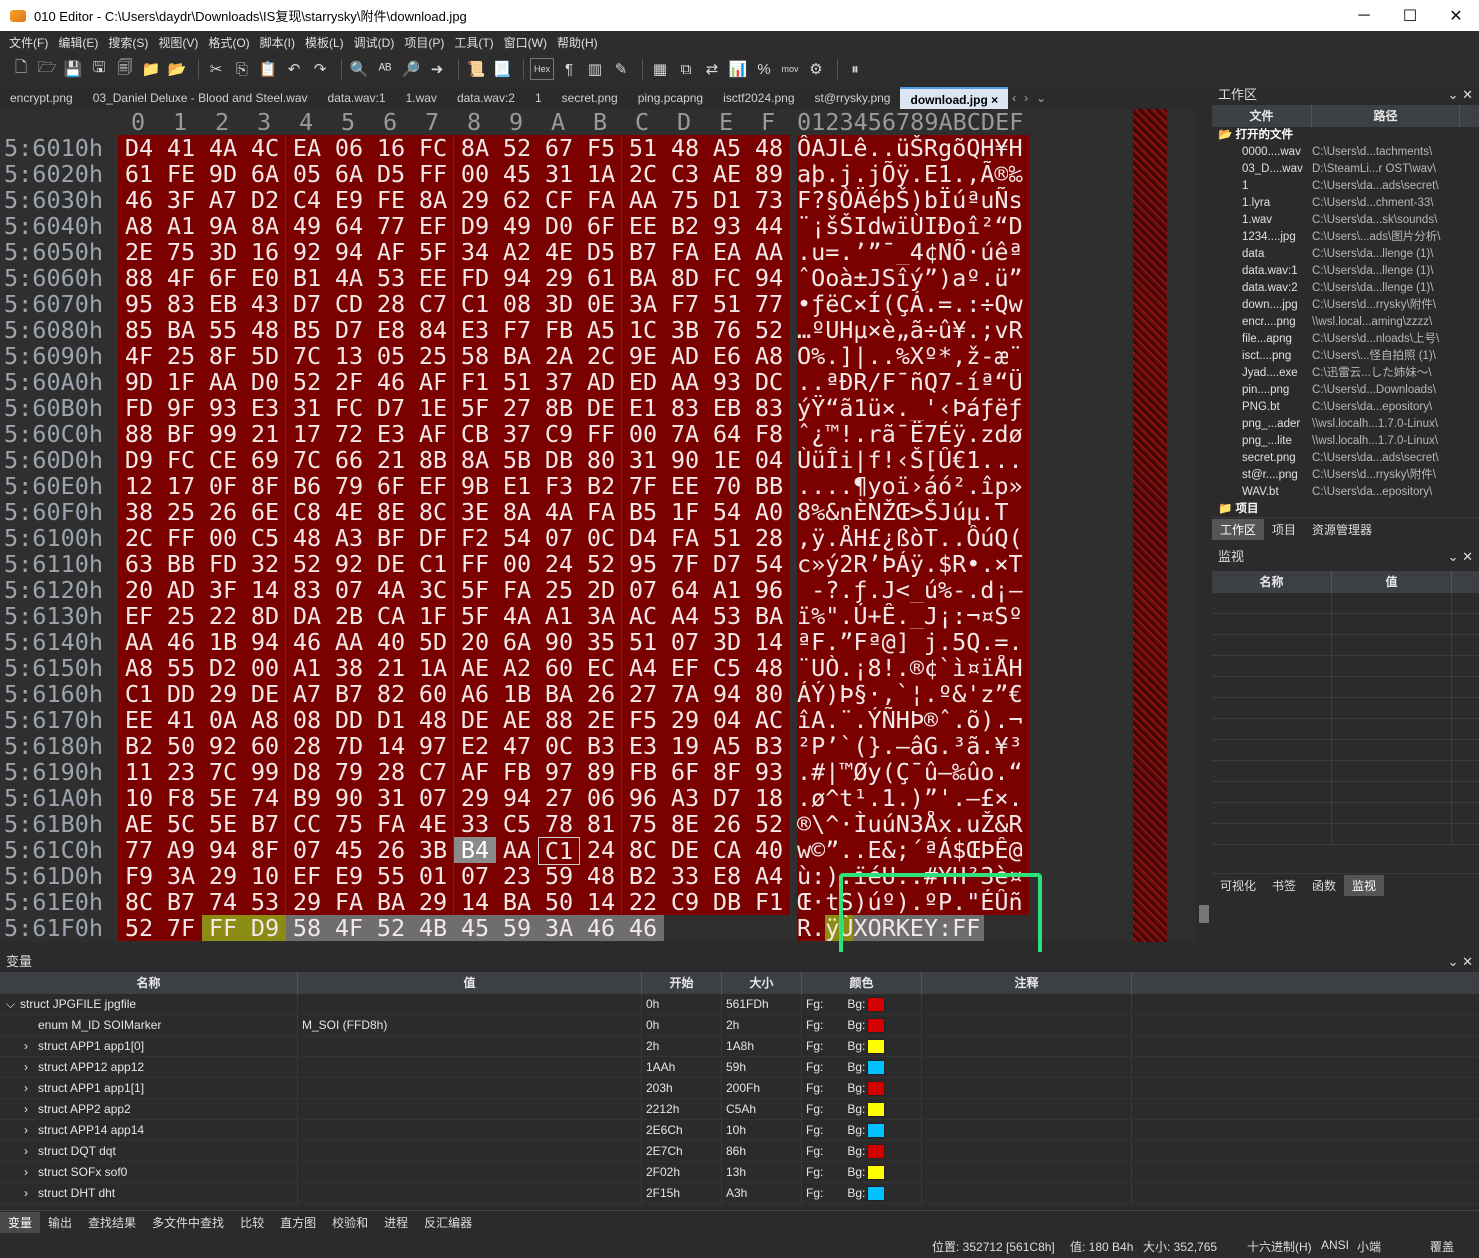  Describe the element at coordinates (265, 720) in the screenshot. I see `hex-byte: A8` at that location.